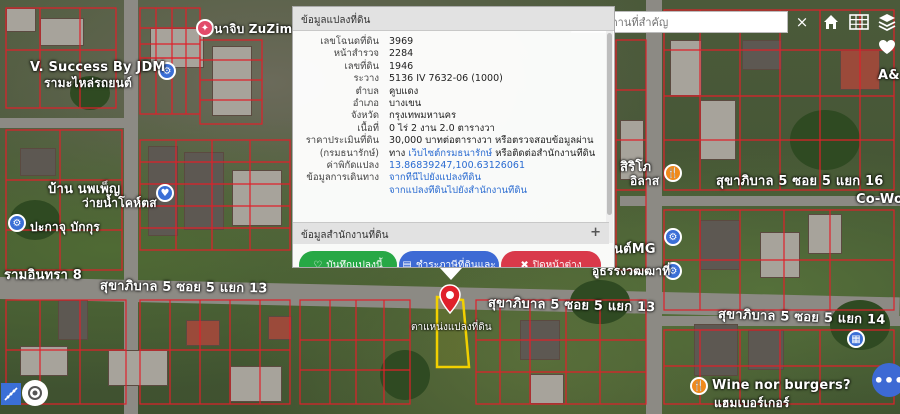 This screenshot has height=414, width=900. I want to click on map-label-wine: Wine nor burgers?, so click(781, 385).